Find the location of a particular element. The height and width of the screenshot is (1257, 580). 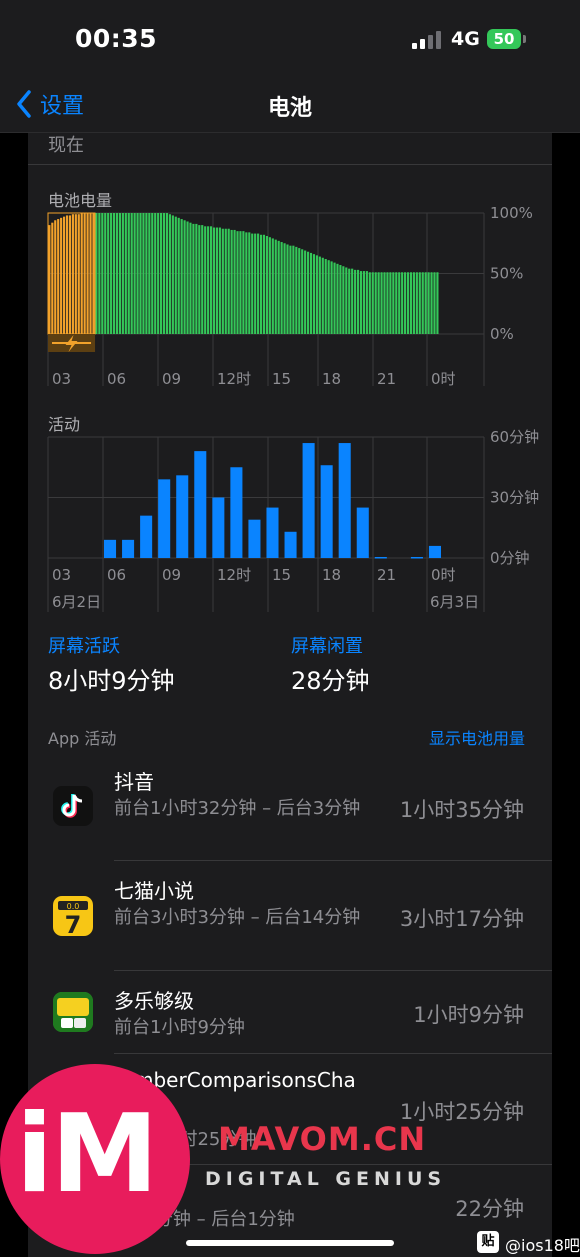

tieba-mark: @ios18吧 is located at coordinates (542, 1245).